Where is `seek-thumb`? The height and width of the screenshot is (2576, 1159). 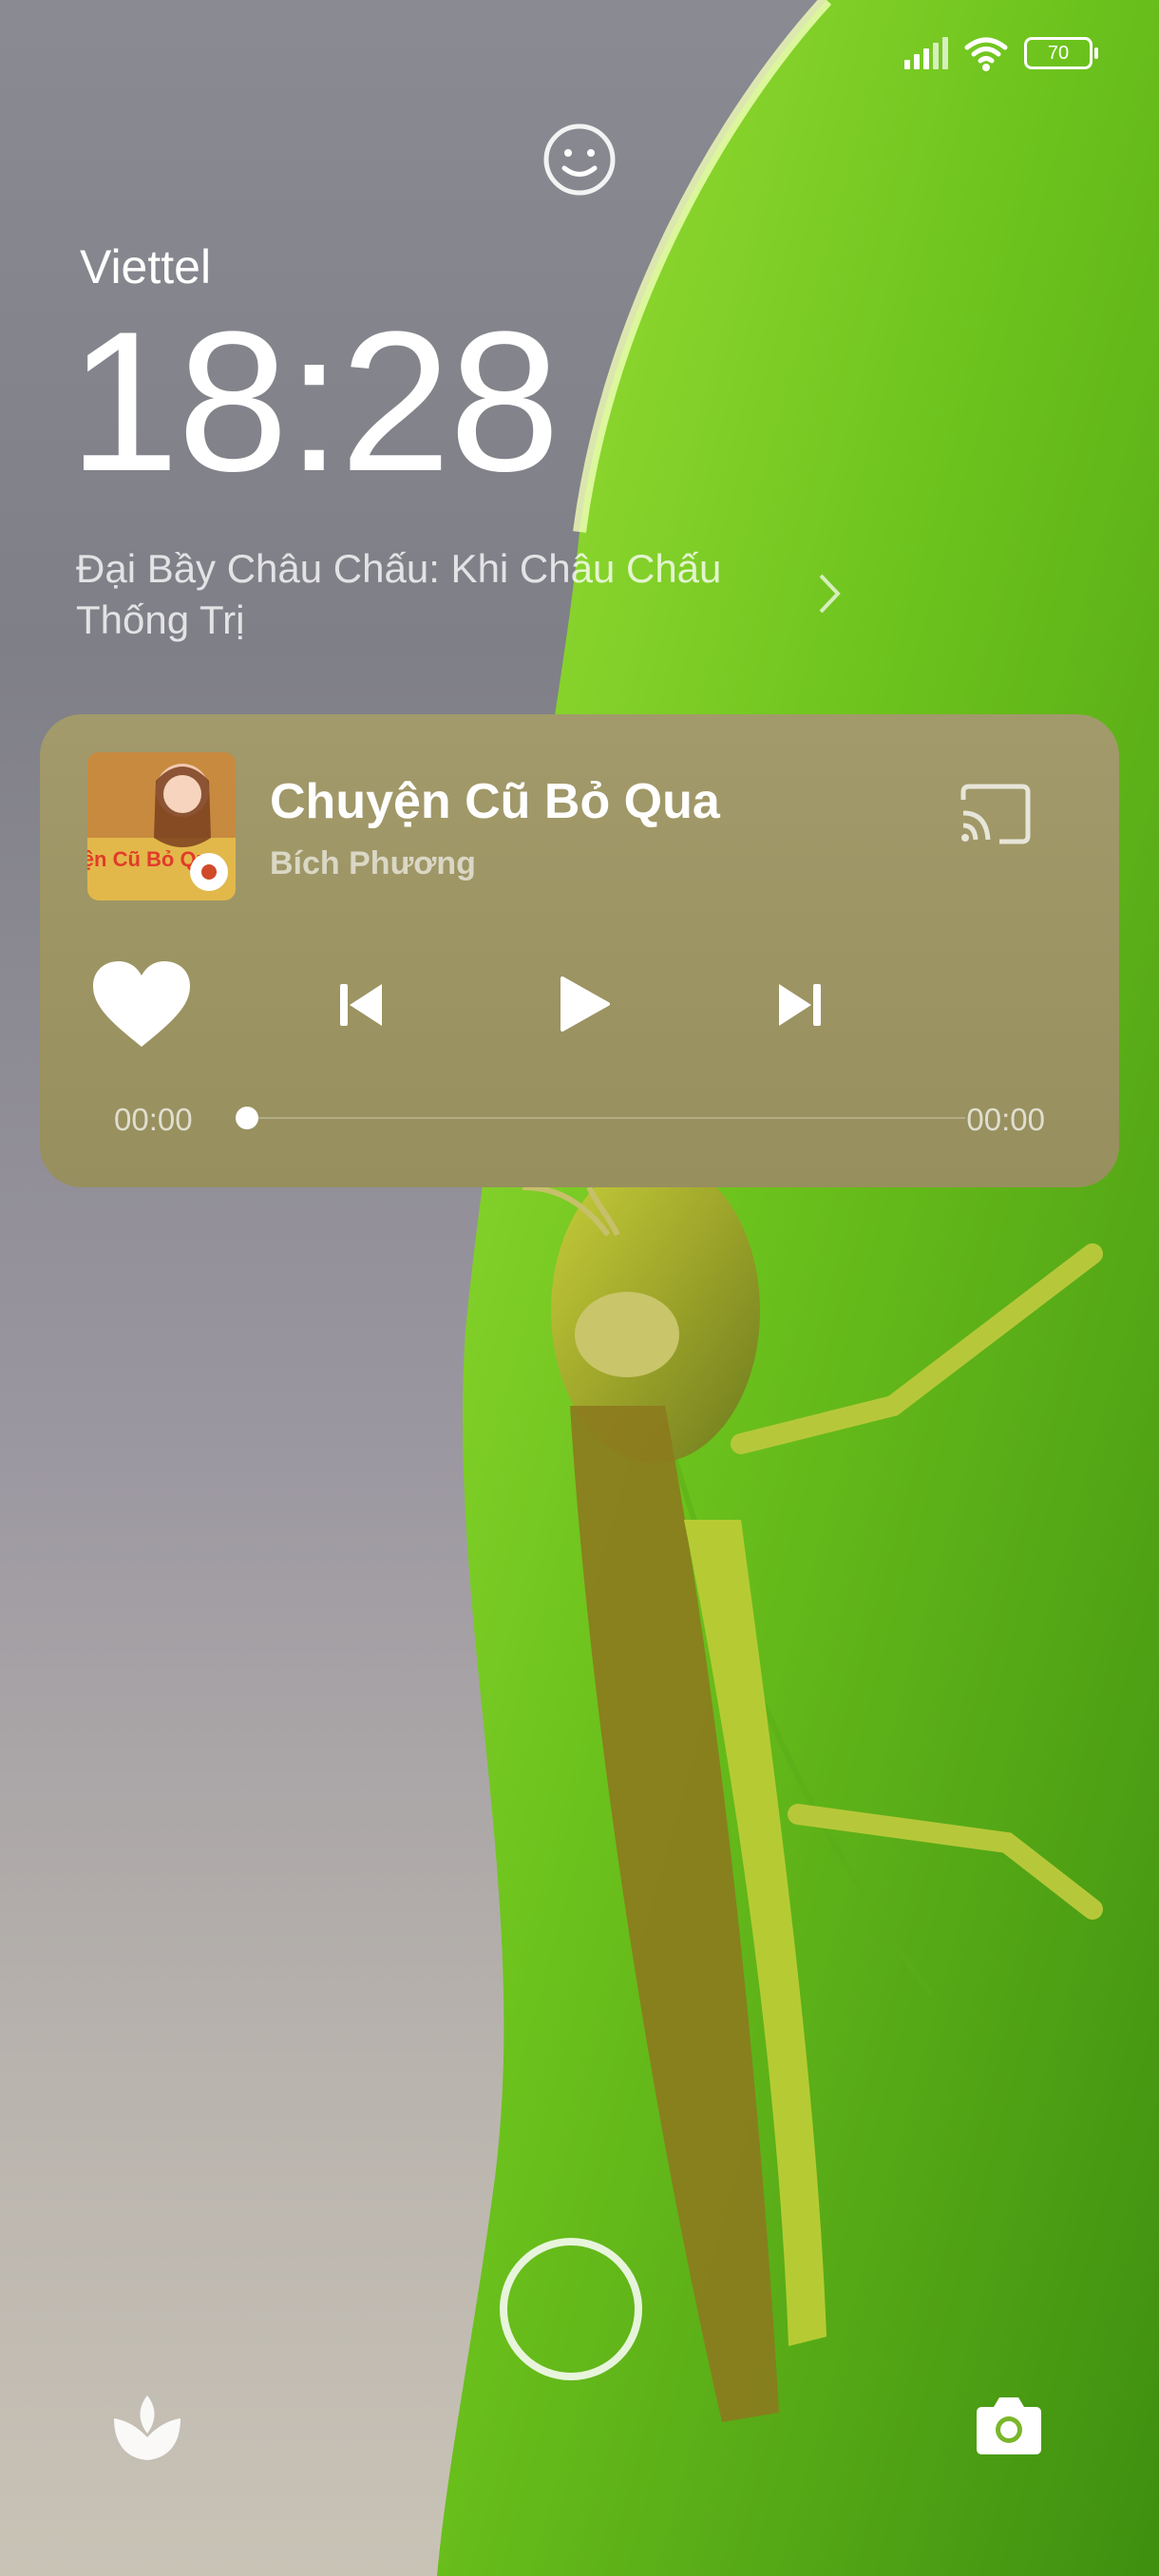
seek-thumb is located at coordinates (247, 1118).